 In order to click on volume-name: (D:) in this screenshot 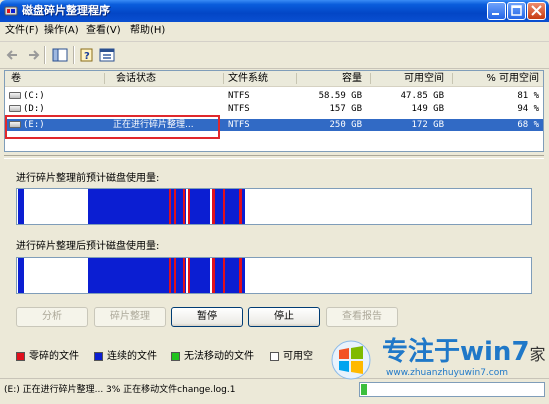, I will do `click(34, 109)`.